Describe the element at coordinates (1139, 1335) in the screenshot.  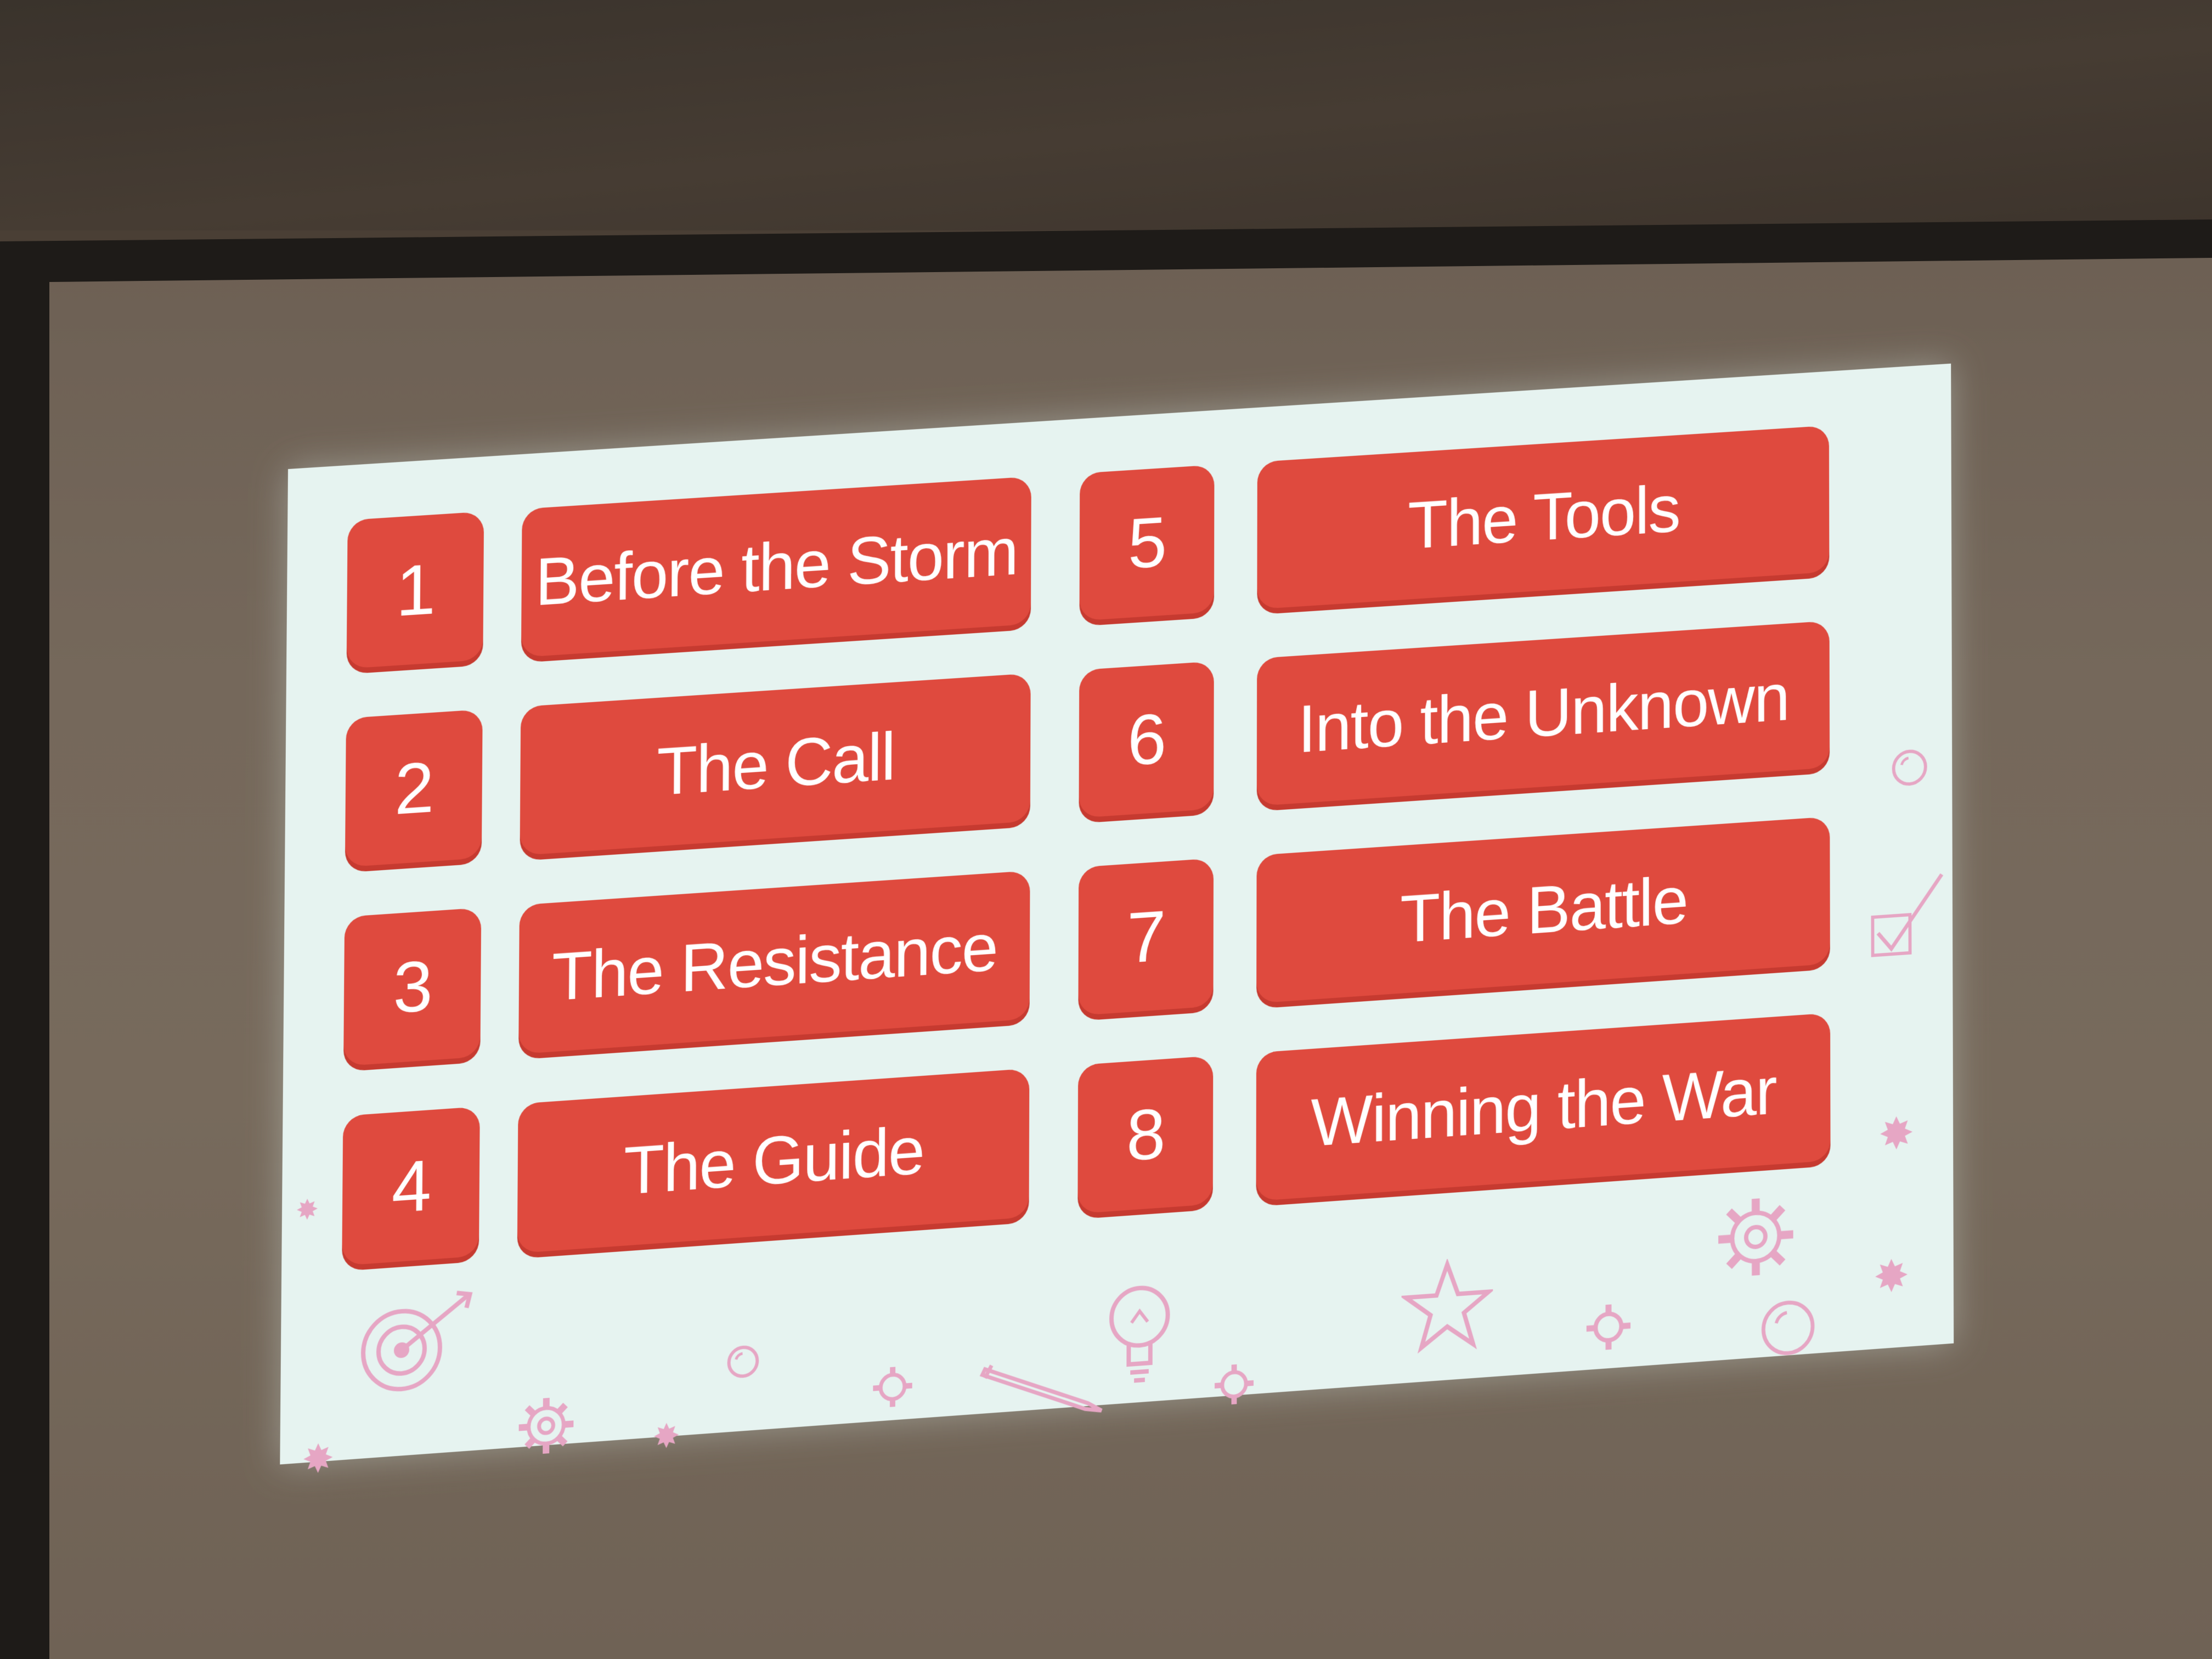
I see `lightbulb-icon` at that location.